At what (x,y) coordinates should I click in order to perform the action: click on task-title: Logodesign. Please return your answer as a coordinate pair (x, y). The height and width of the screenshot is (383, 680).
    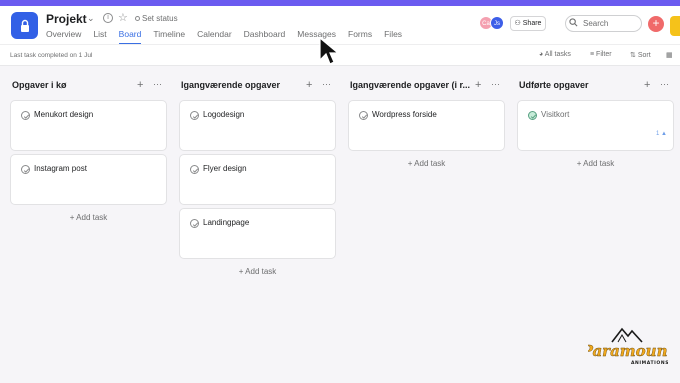
    Looking at the image, I should click on (224, 114).